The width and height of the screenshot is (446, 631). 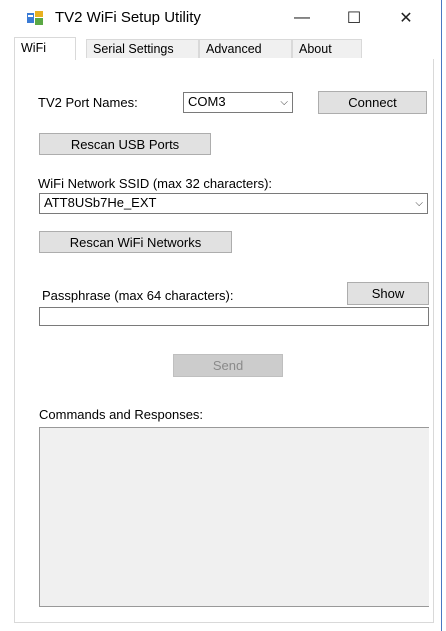 I want to click on close-icon: ✕, so click(x=406, y=18).